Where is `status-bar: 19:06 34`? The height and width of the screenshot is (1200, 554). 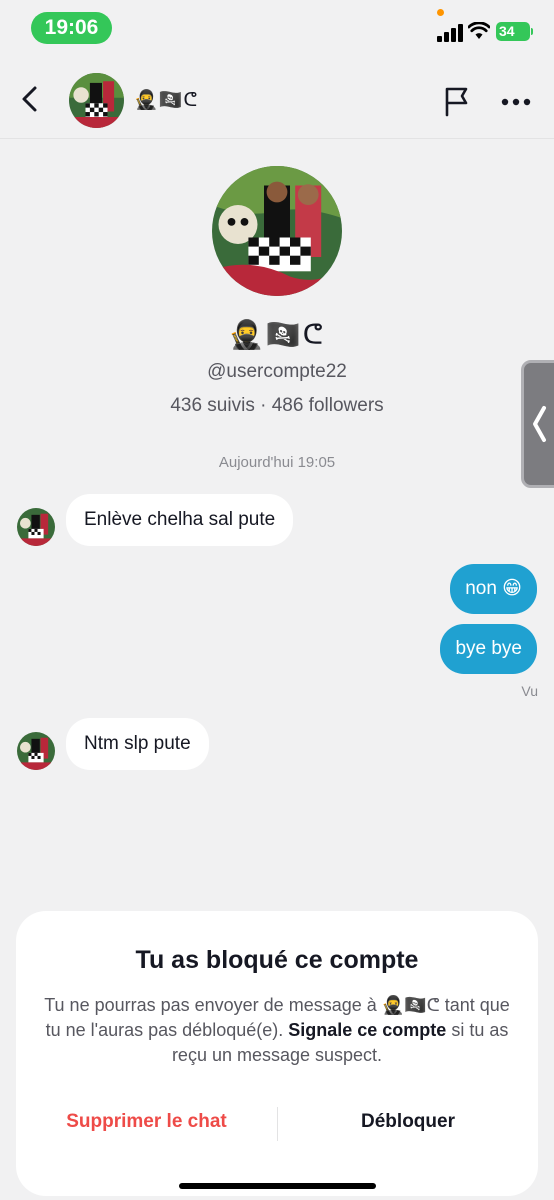
status-bar: 19:06 34 is located at coordinates (277, 29).